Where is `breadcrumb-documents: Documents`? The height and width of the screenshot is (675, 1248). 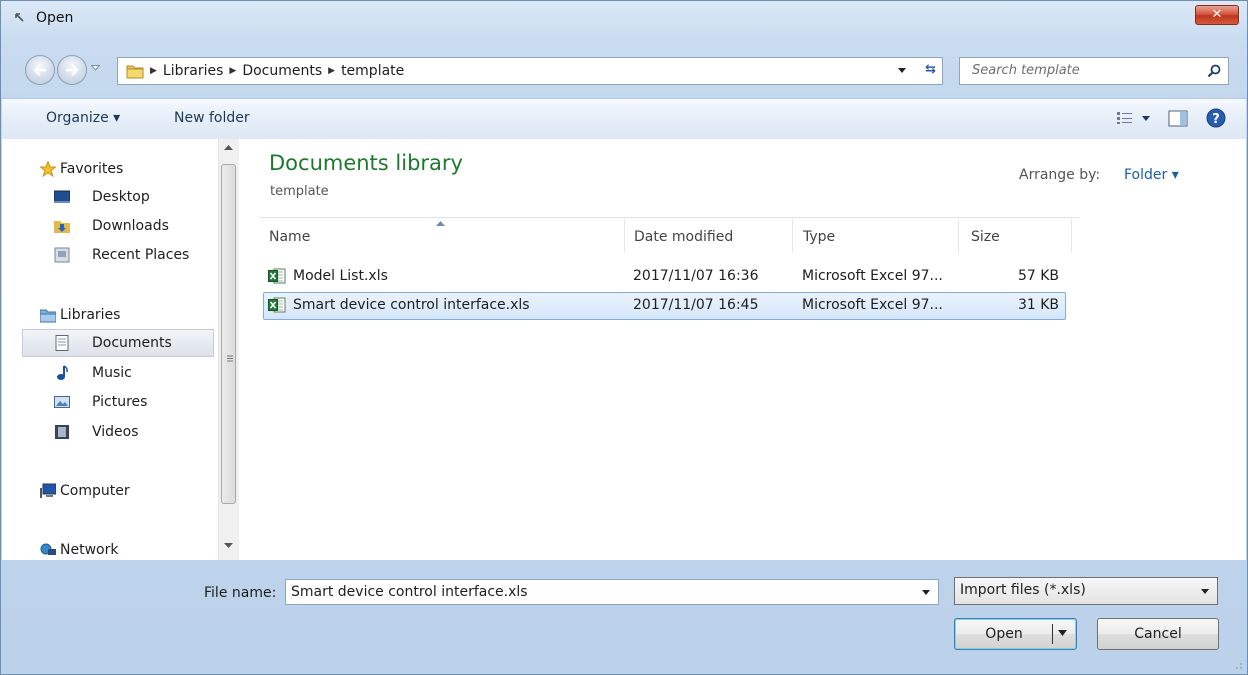 breadcrumb-documents: Documents is located at coordinates (282, 71).